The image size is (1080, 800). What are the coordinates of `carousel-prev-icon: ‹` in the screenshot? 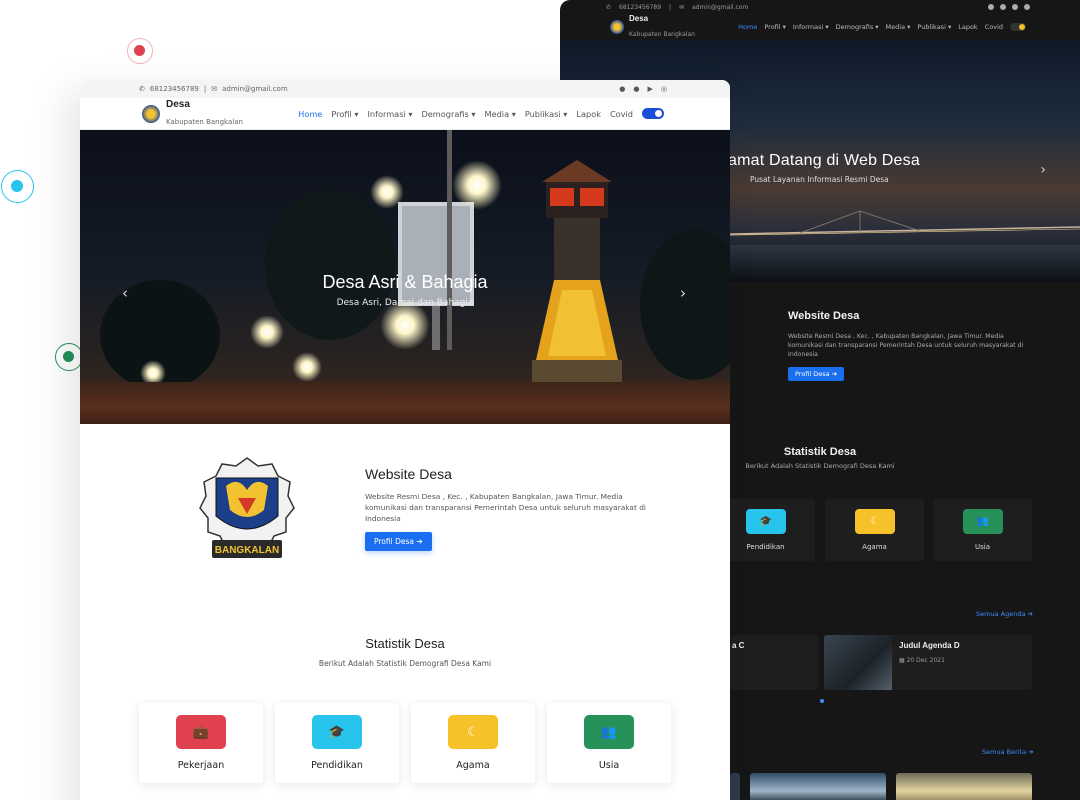 It's located at (125, 293).